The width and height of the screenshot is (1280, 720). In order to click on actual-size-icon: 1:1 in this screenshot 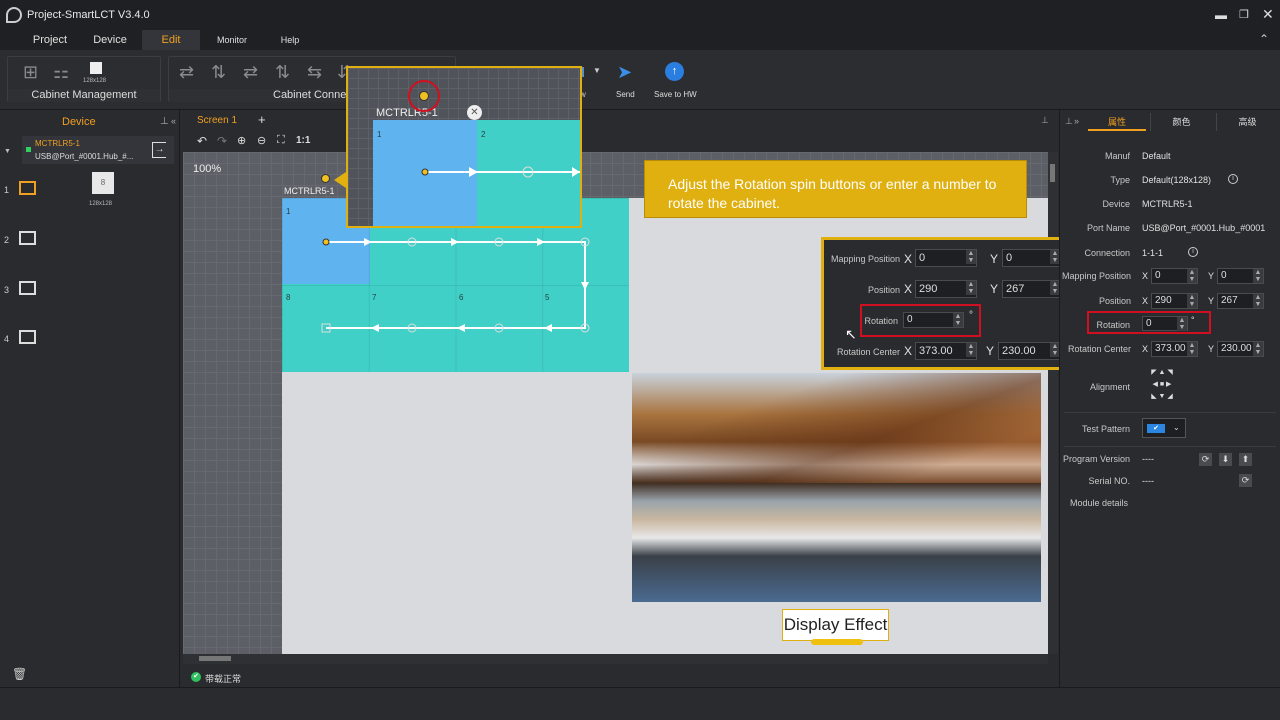, I will do `click(303, 140)`.